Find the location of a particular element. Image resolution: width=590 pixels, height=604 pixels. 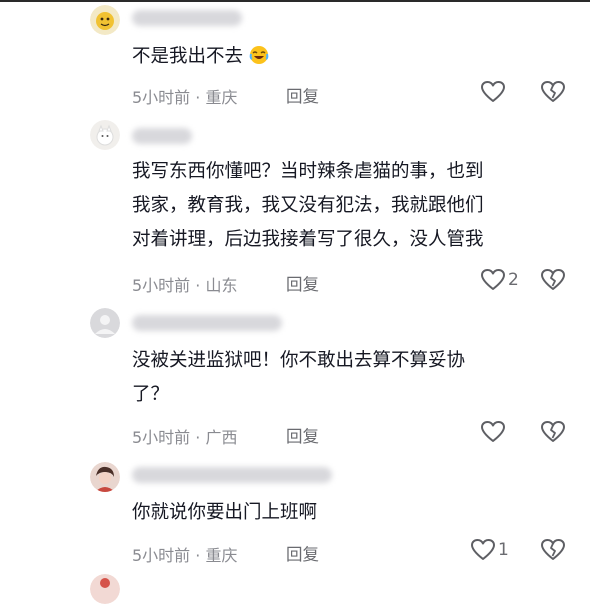

like-button: 1 is located at coordinates (489, 550).